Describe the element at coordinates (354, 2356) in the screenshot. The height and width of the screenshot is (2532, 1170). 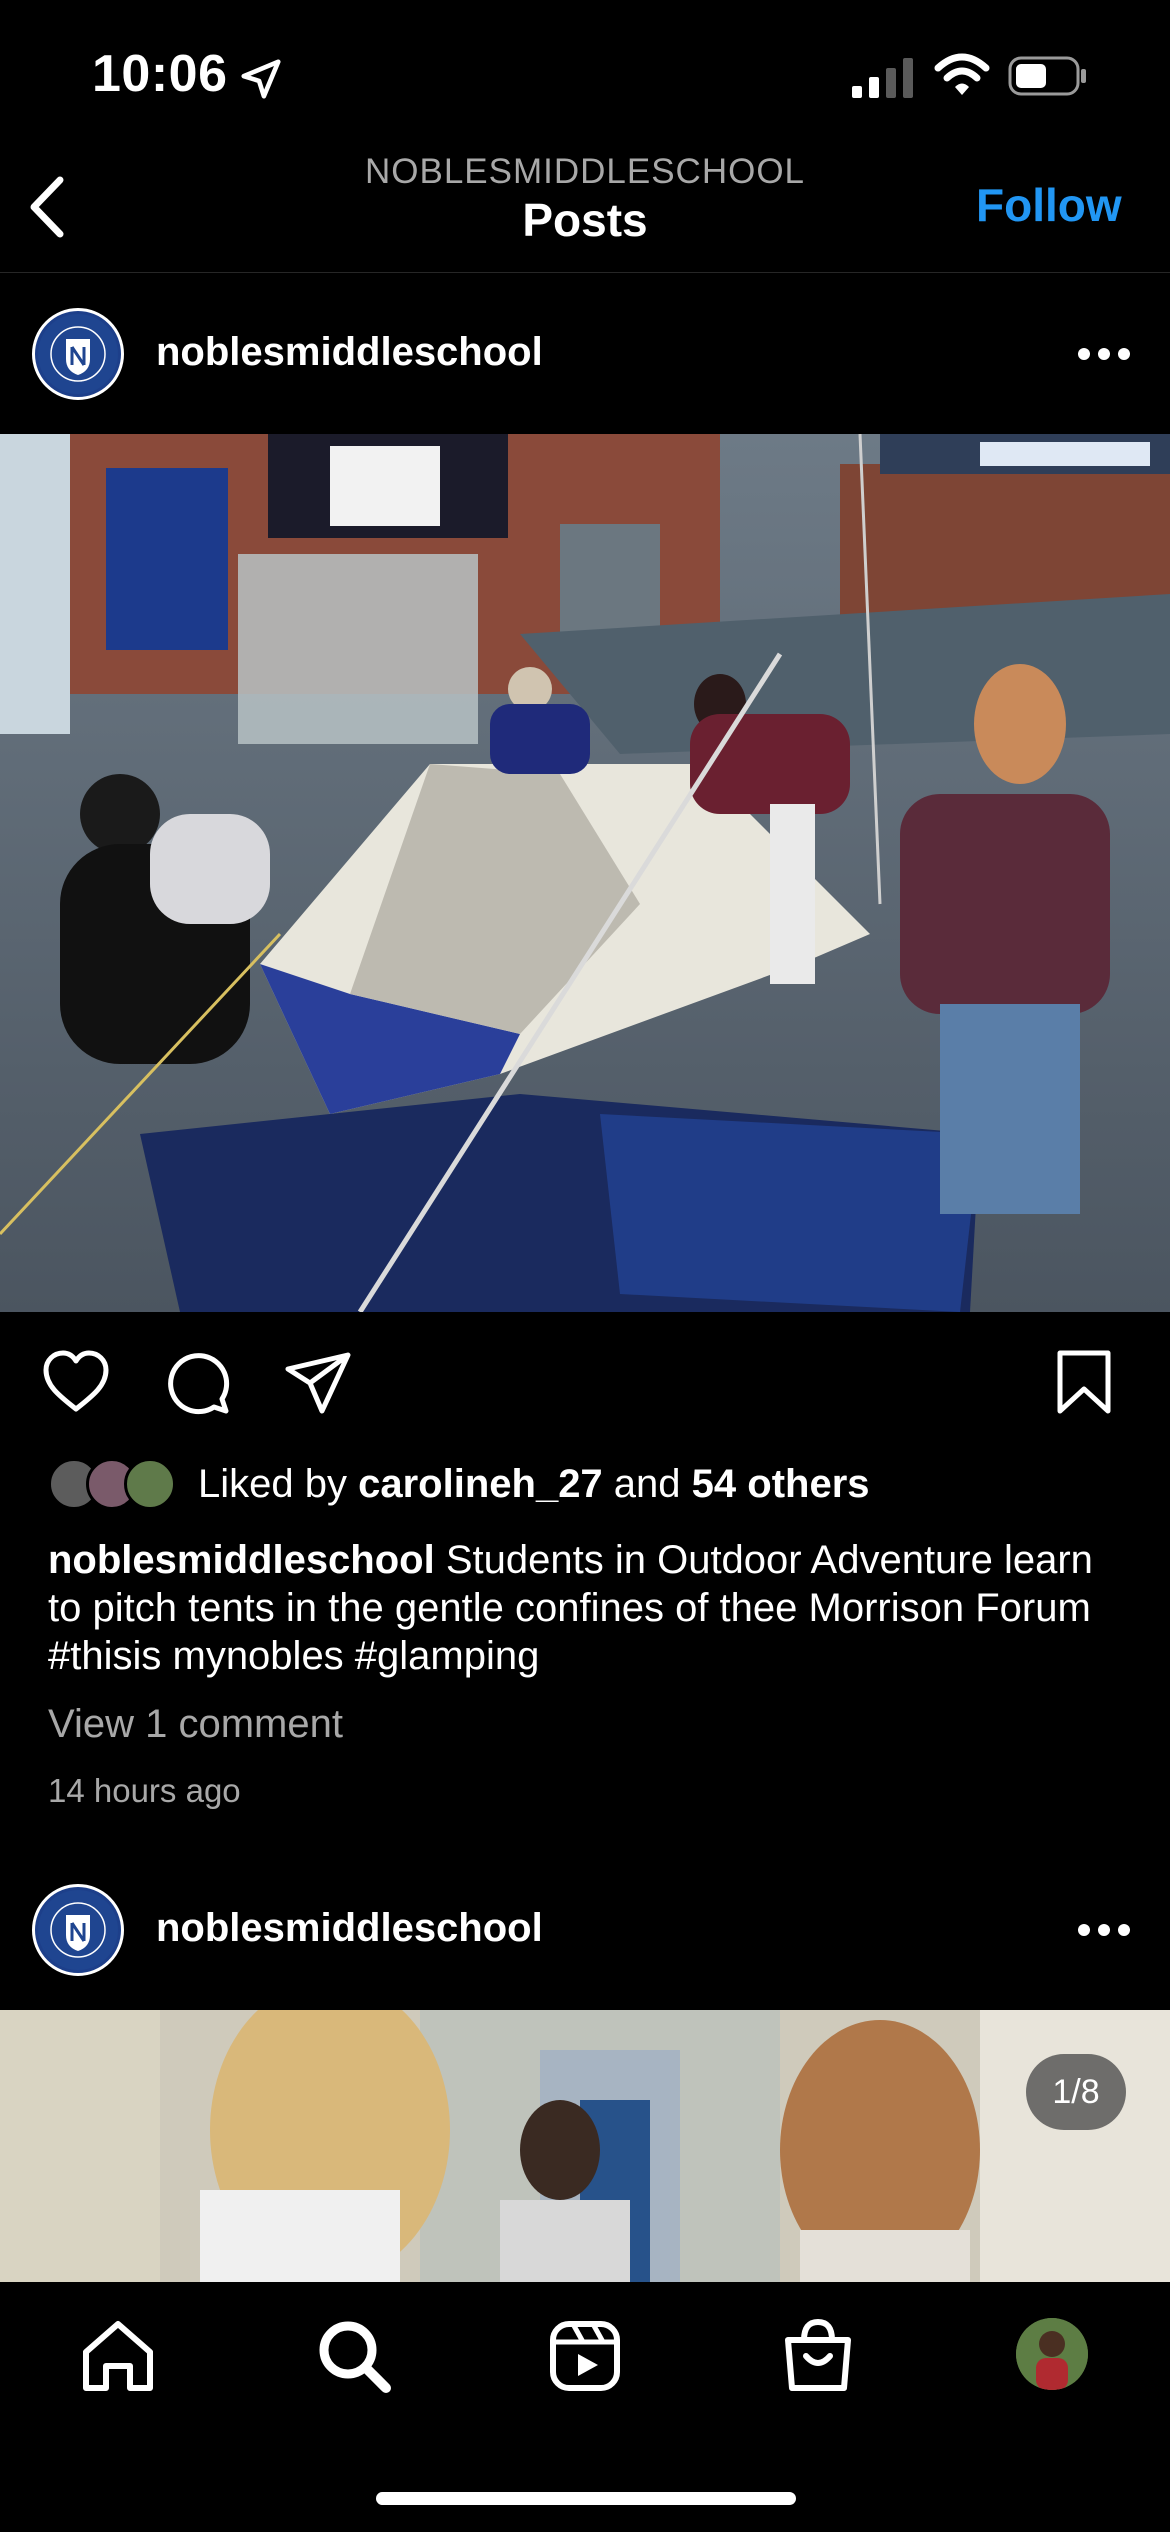
I see `search-icon` at that location.